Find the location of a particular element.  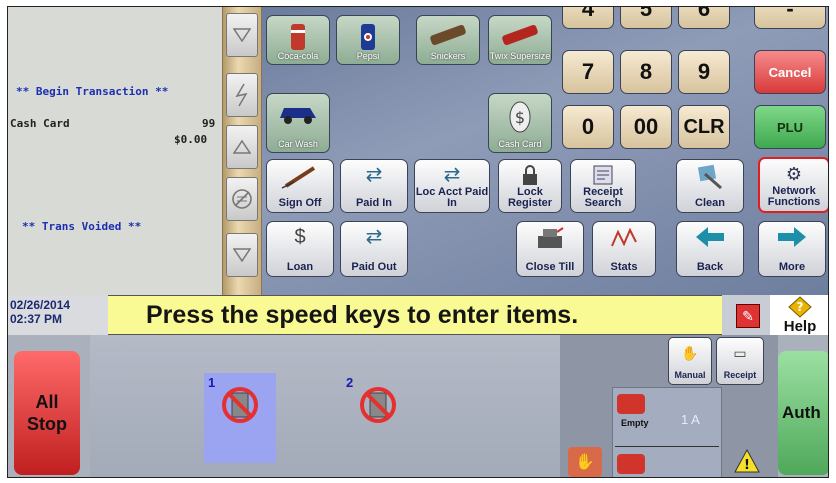

speed-key-car-wash: Car Wash is located at coordinates (298, 123).